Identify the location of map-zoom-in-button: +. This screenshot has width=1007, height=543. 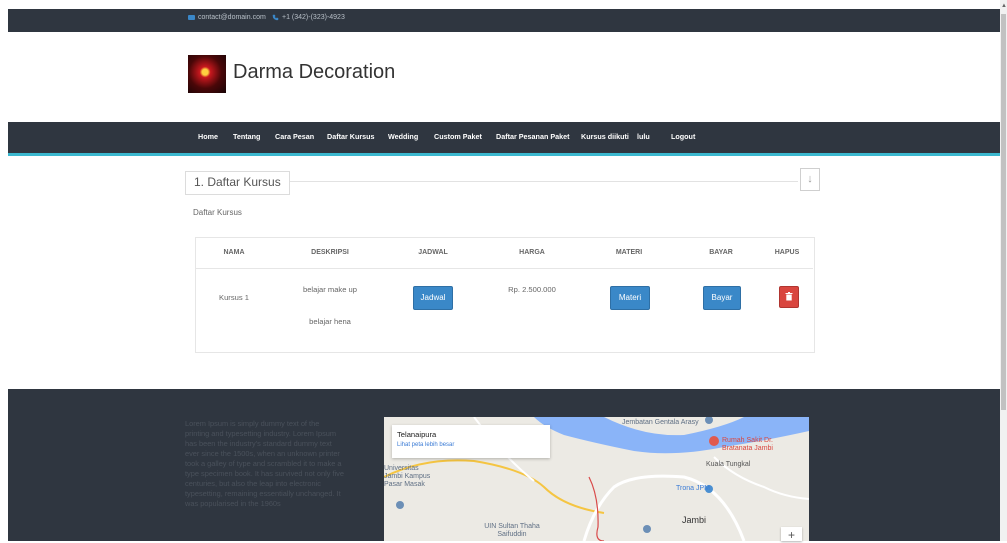
(791, 534).